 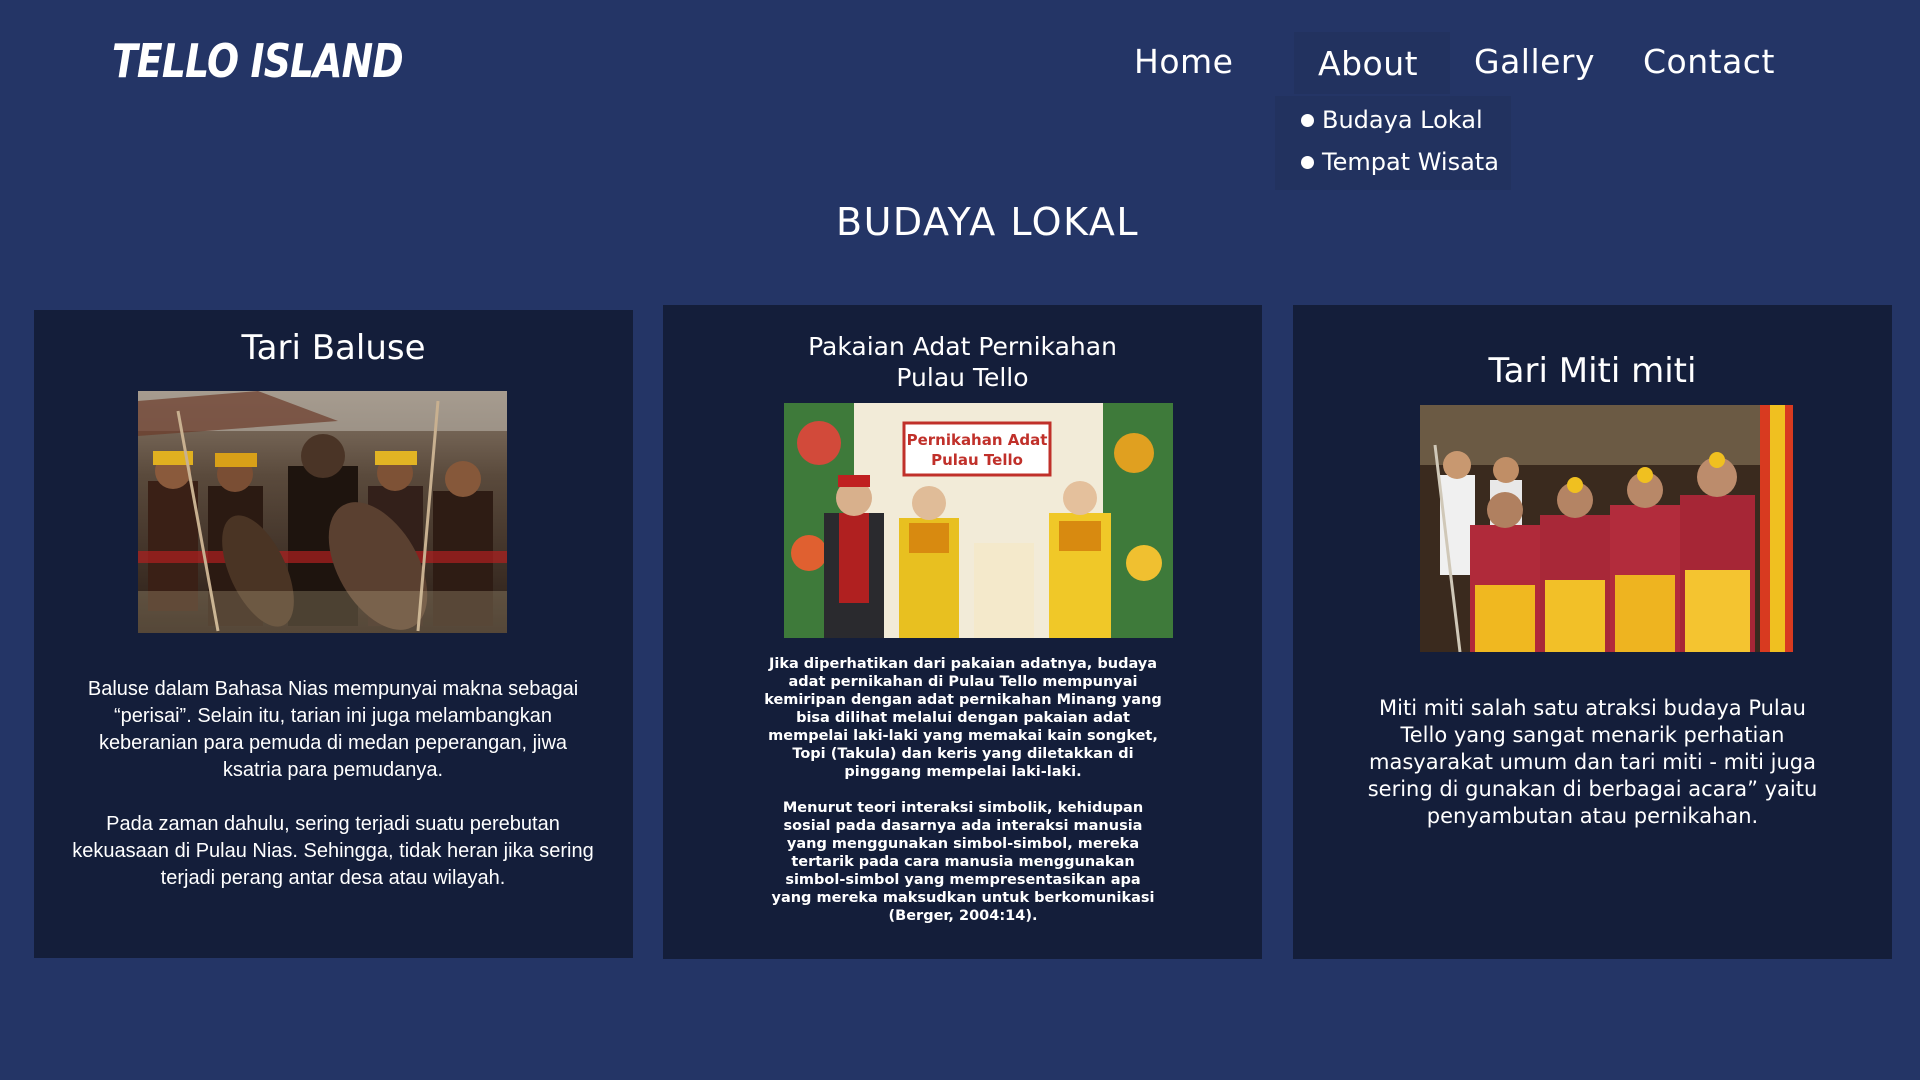 I want to click on tari-baluse-photo, so click(x=322, y=512).